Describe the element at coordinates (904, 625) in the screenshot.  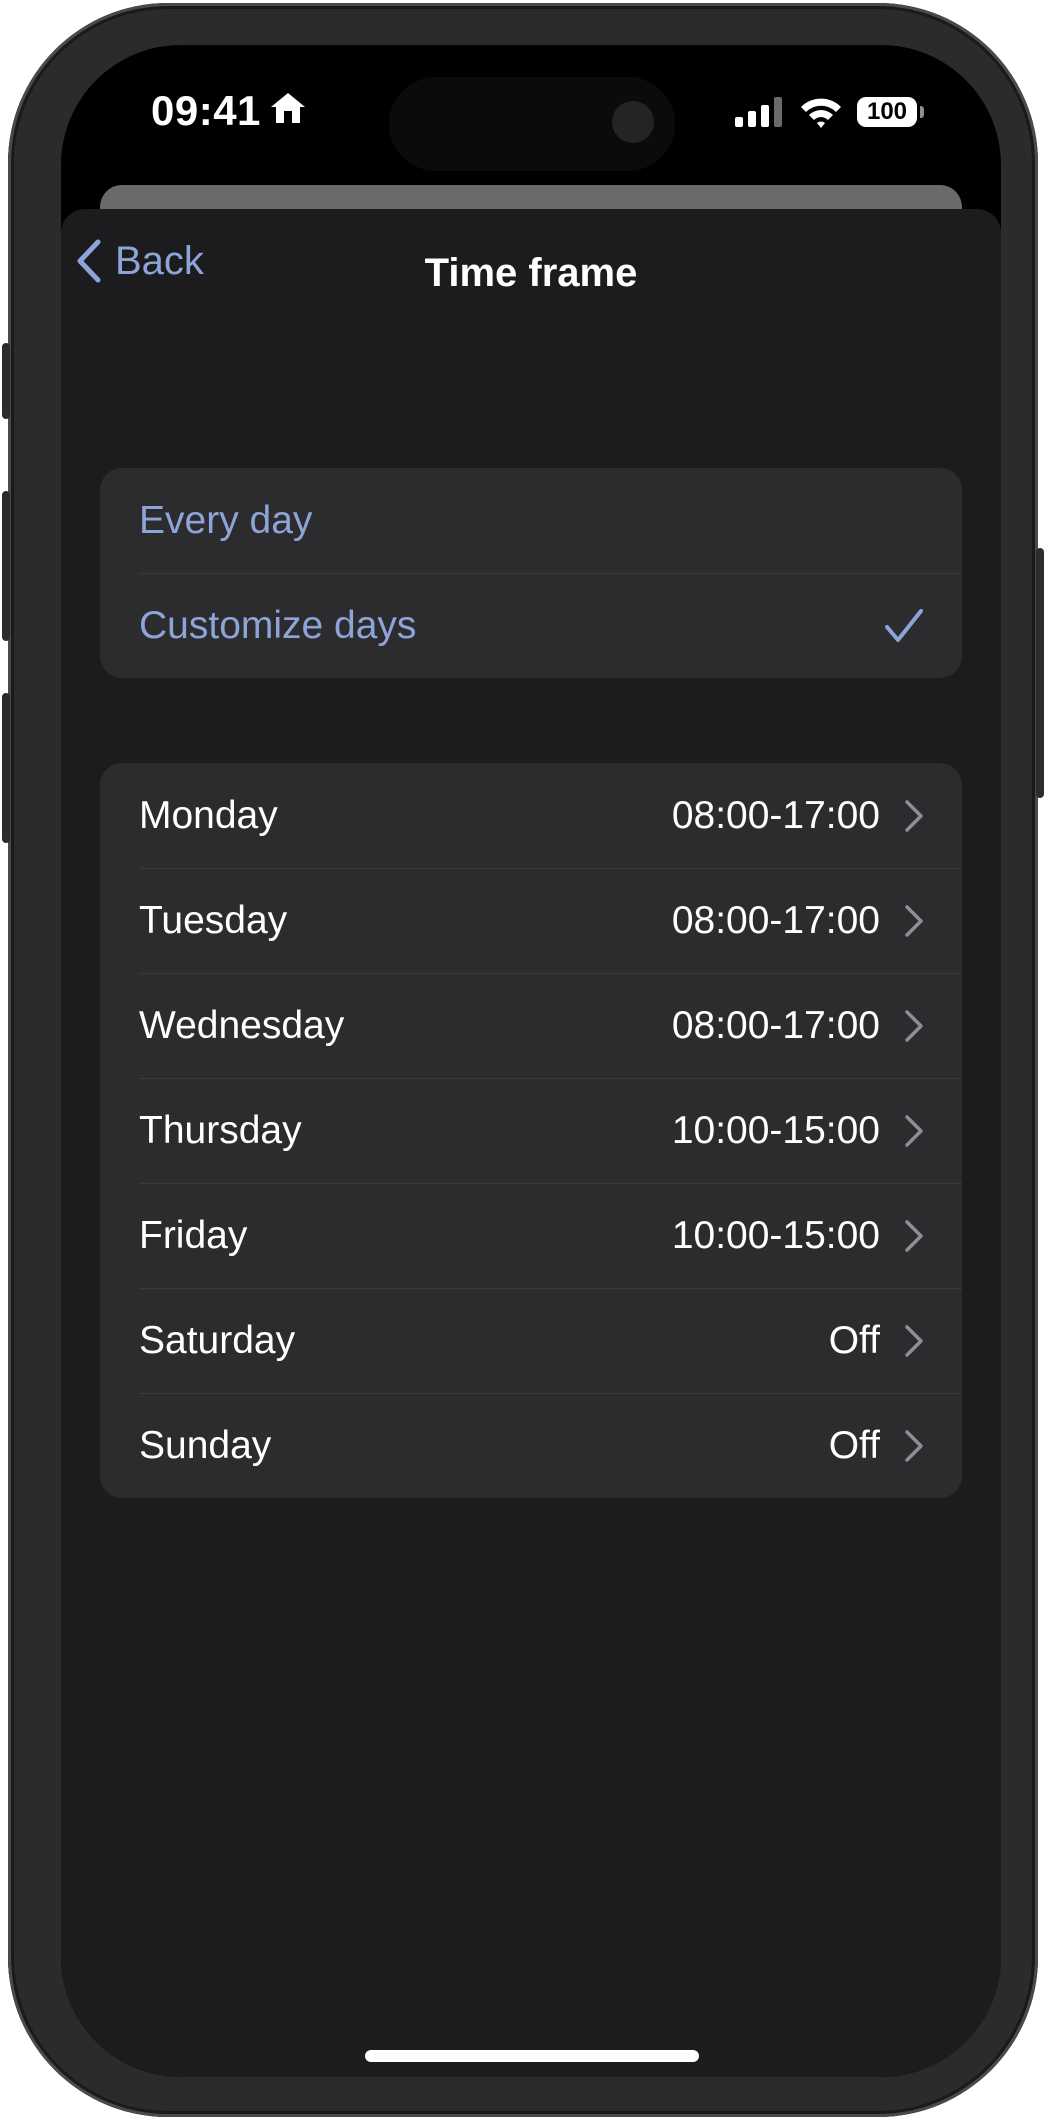
I see `checkmark-icon` at that location.